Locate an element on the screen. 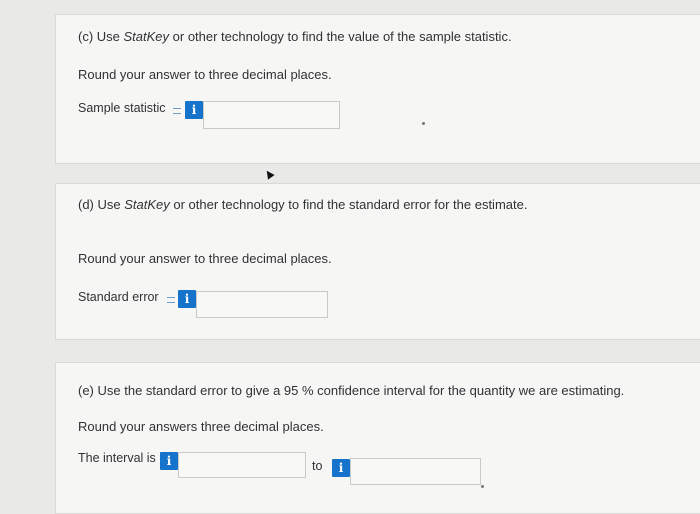 Image resolution: width=700 pixels, height=514 pixels. interval-label: The interval is is located at coordinates (117, 458).